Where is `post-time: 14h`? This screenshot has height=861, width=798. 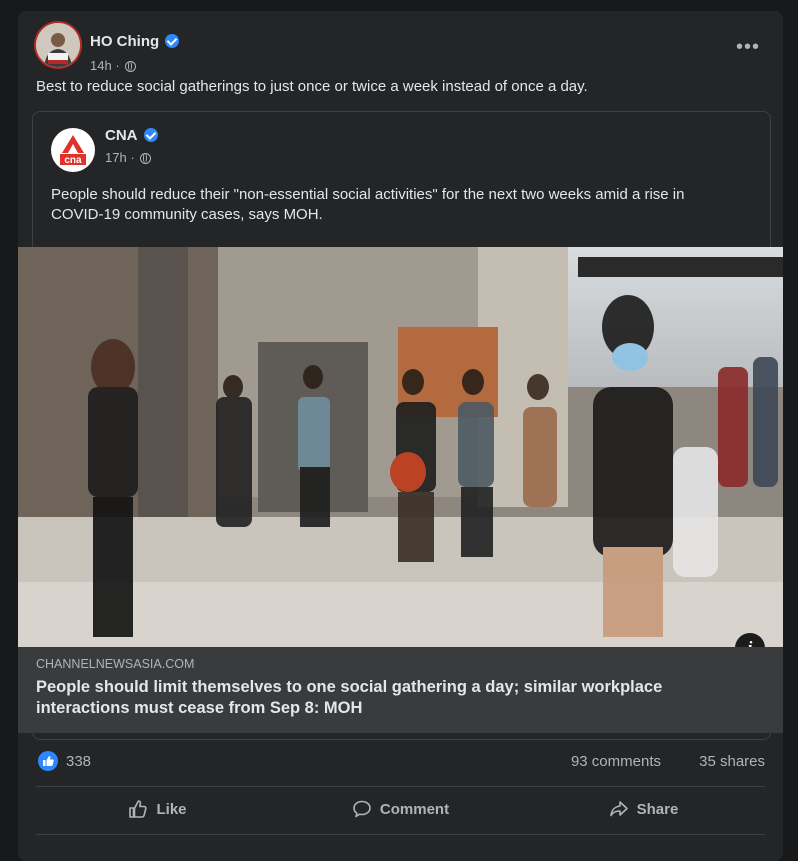
post-time: 14h is located at coordinates (101, 65).